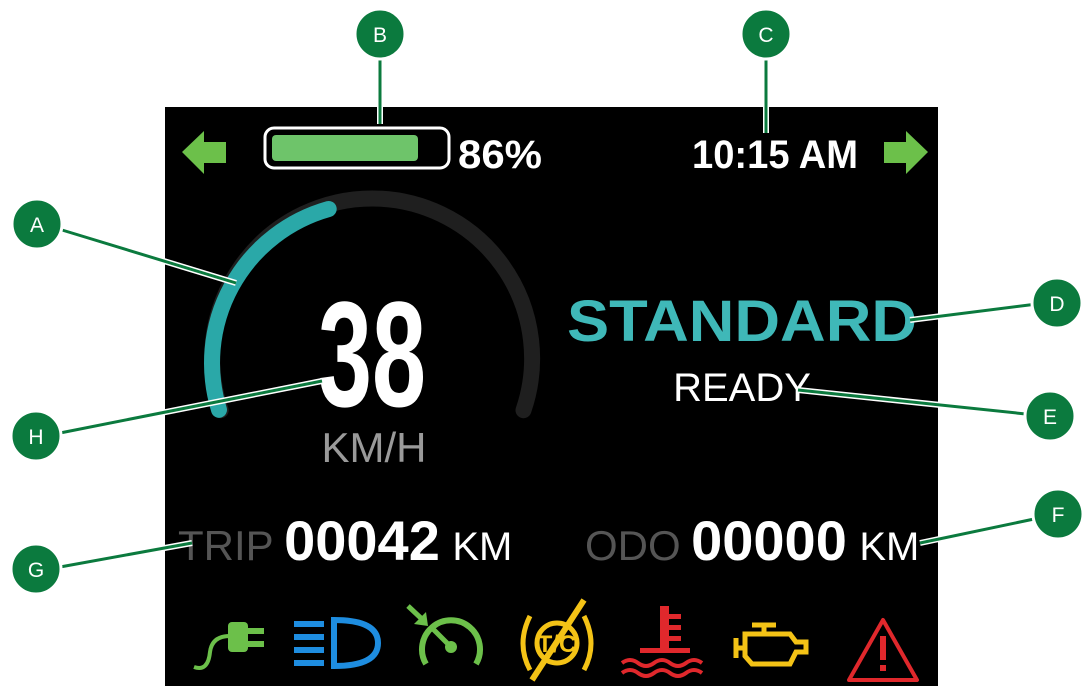 This screenshot has height=686, width=1086. I want to click on odo-value: 00000, so click(769, 540).